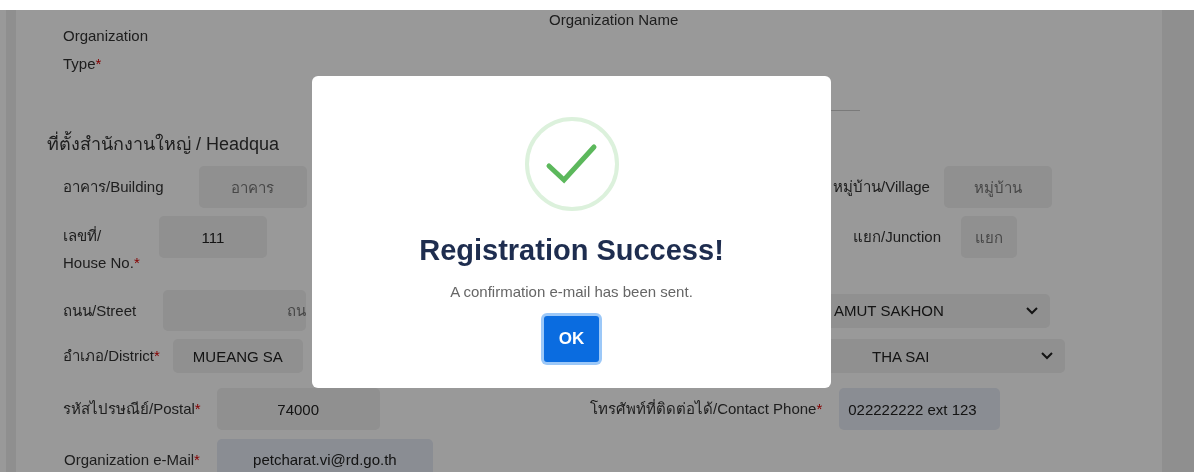 The height and width of the screenshot is (472, 1194). What do you see at coordinates (920, 409) in the screenshot?
I see `input-field: 022222222 ext 123` at bounding box center [920, 409].